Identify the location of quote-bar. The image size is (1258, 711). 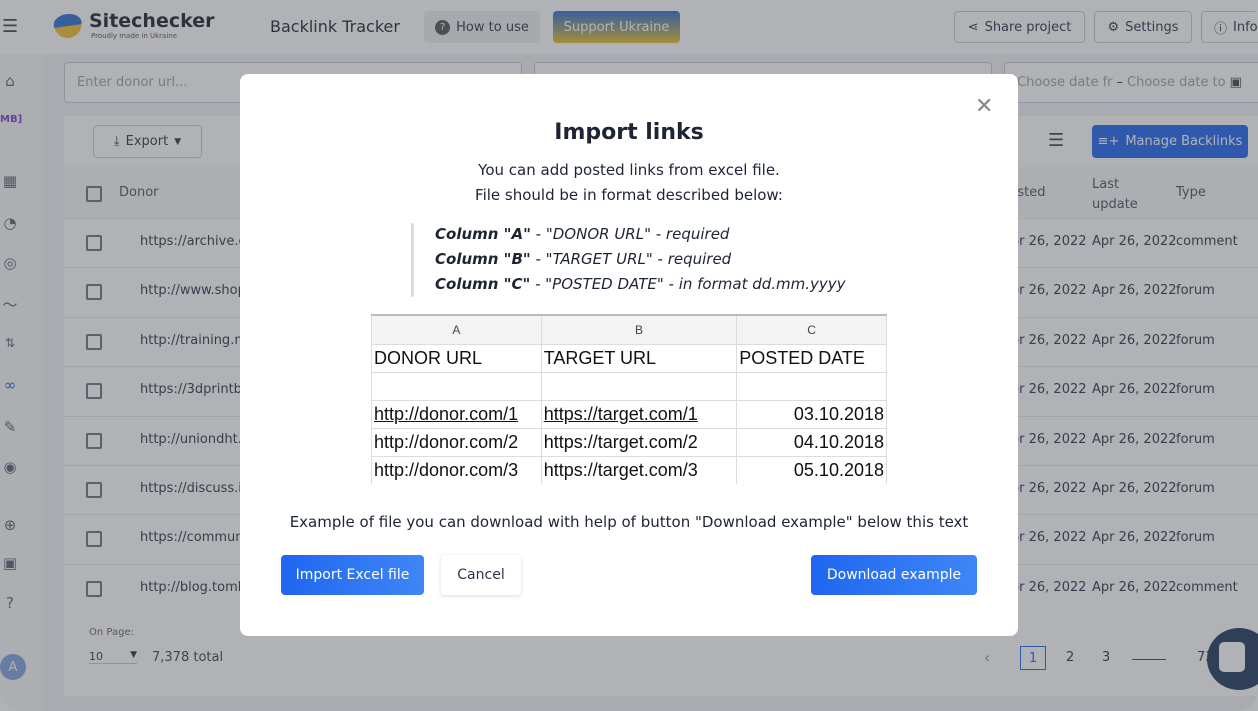
(412, 260).